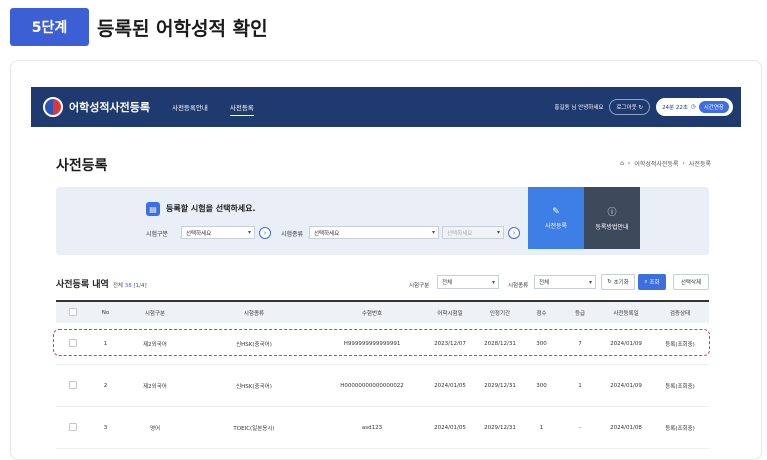 The image size is (767, 460). I want to click on breadcrumb-item: 어학성적사전등록, so click(656, 163).